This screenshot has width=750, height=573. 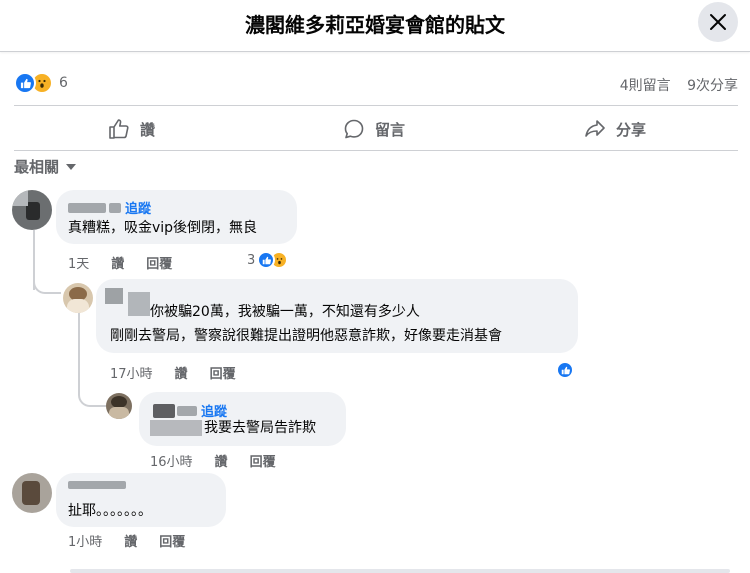 What do you see at coordinates (673, 85) in the screenshot?
I see `engagement-counts: 4則留言 9次分享` at bounding box center [673, 85].